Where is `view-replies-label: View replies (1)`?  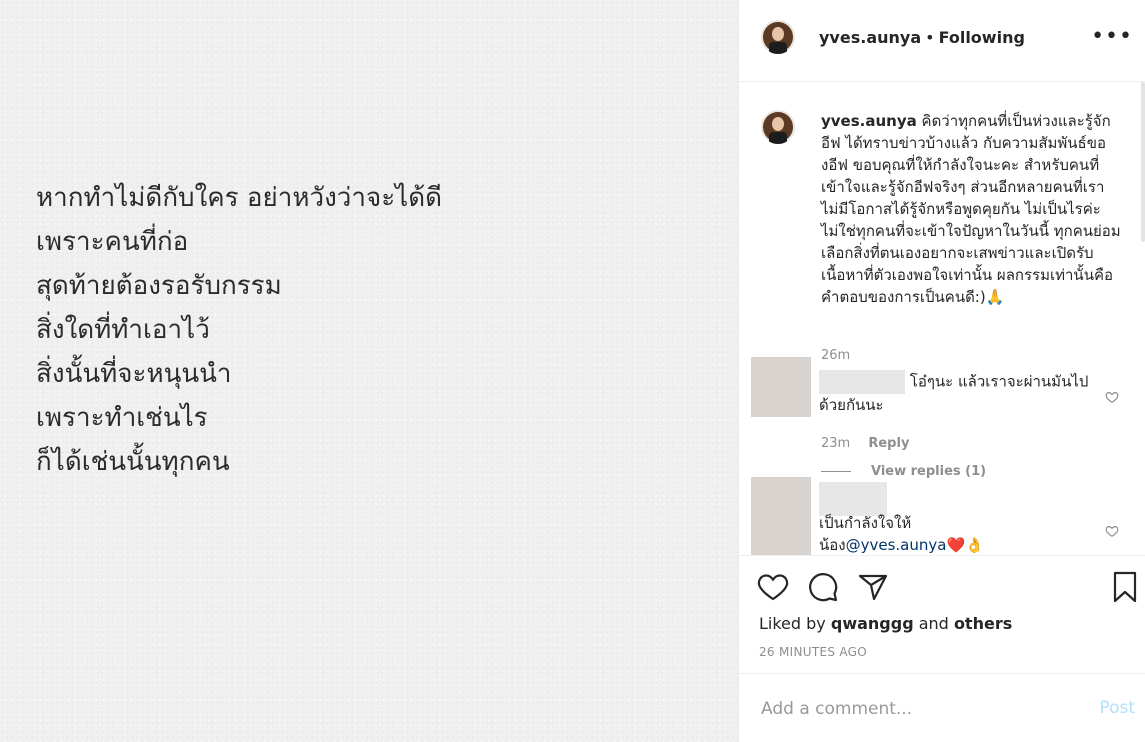
view-replies-label: View replies (1) is located at coordinates (929, 471).